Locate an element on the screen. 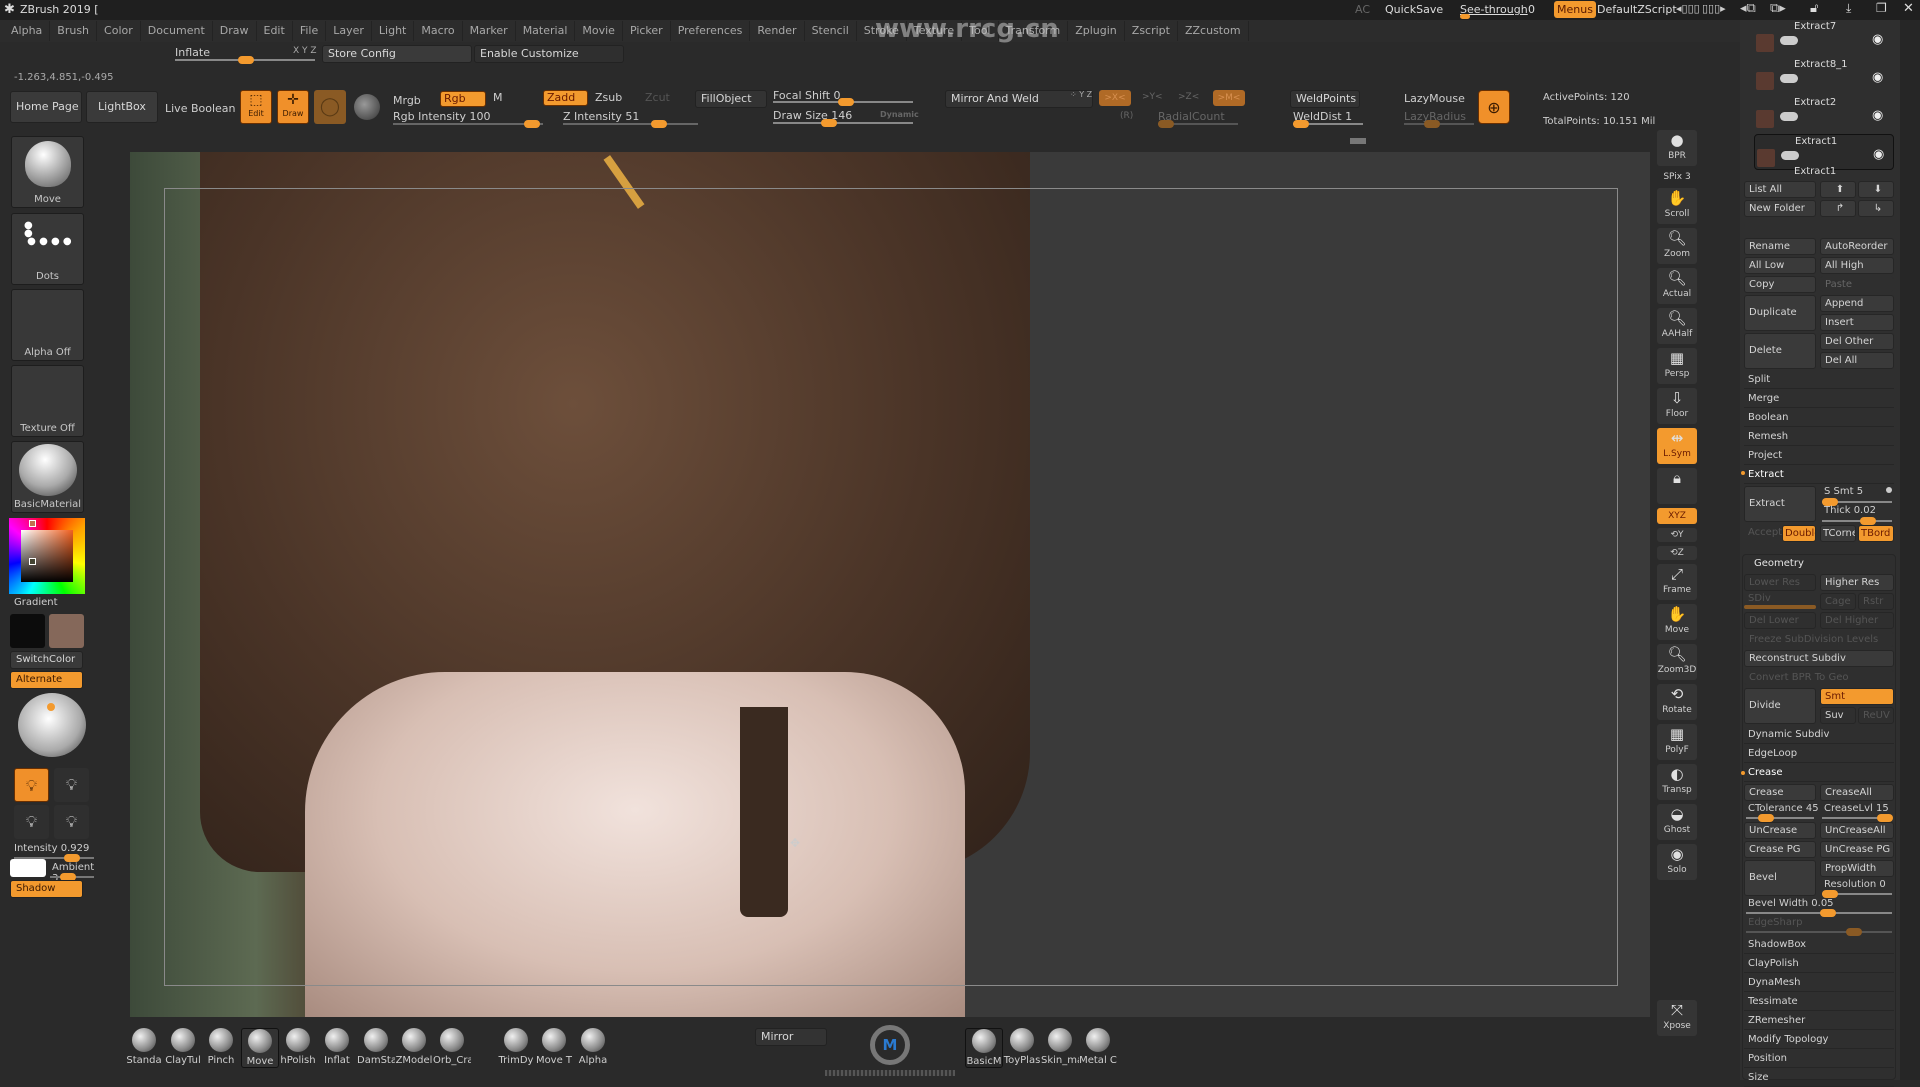 Image resolution: width=1920 pixels, height=1087 pixels. rename-button: Rename is located at coordinates (1780, 246).